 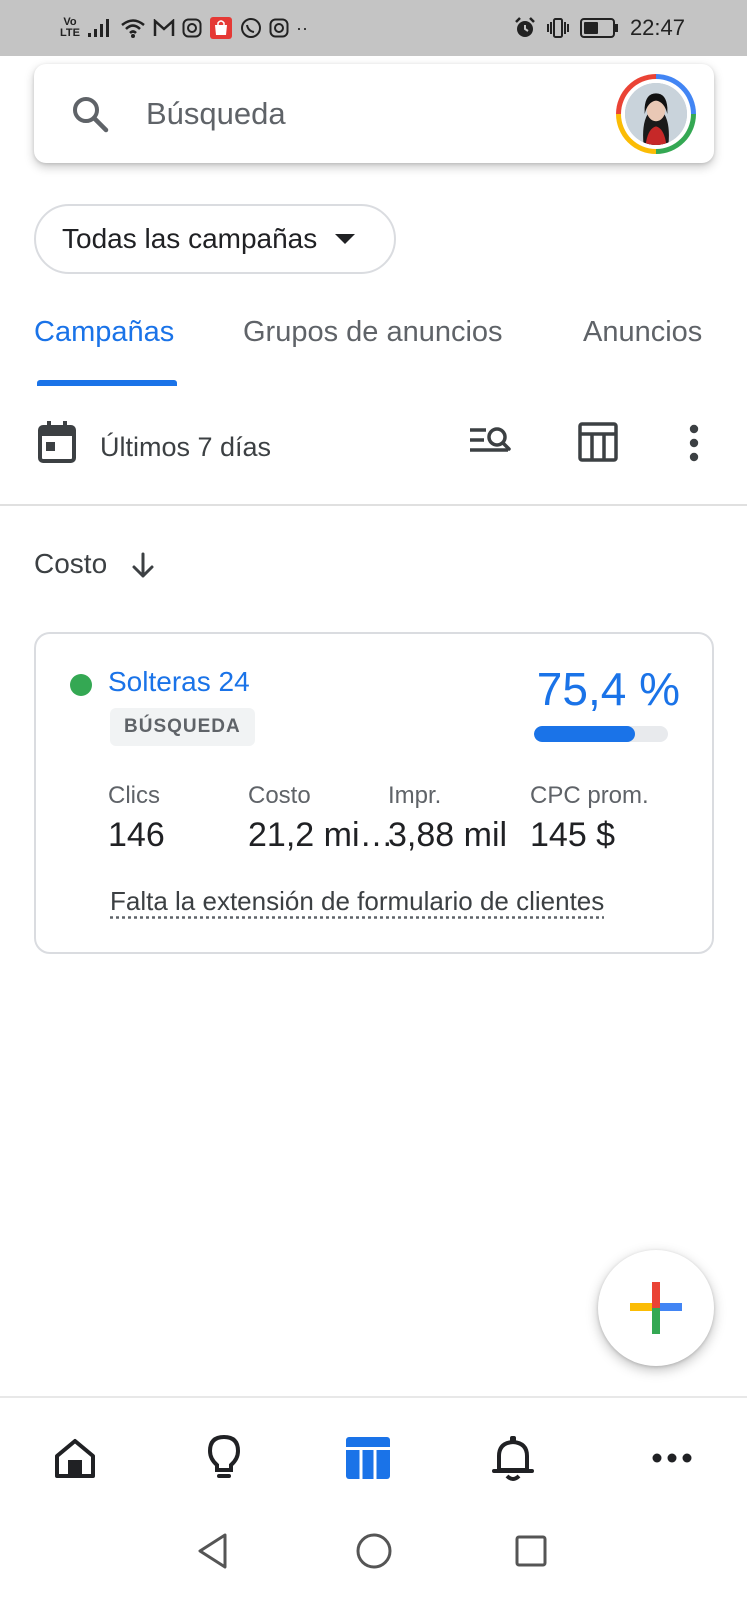 I want to click on progress-fill, so click(x=585, y=734).